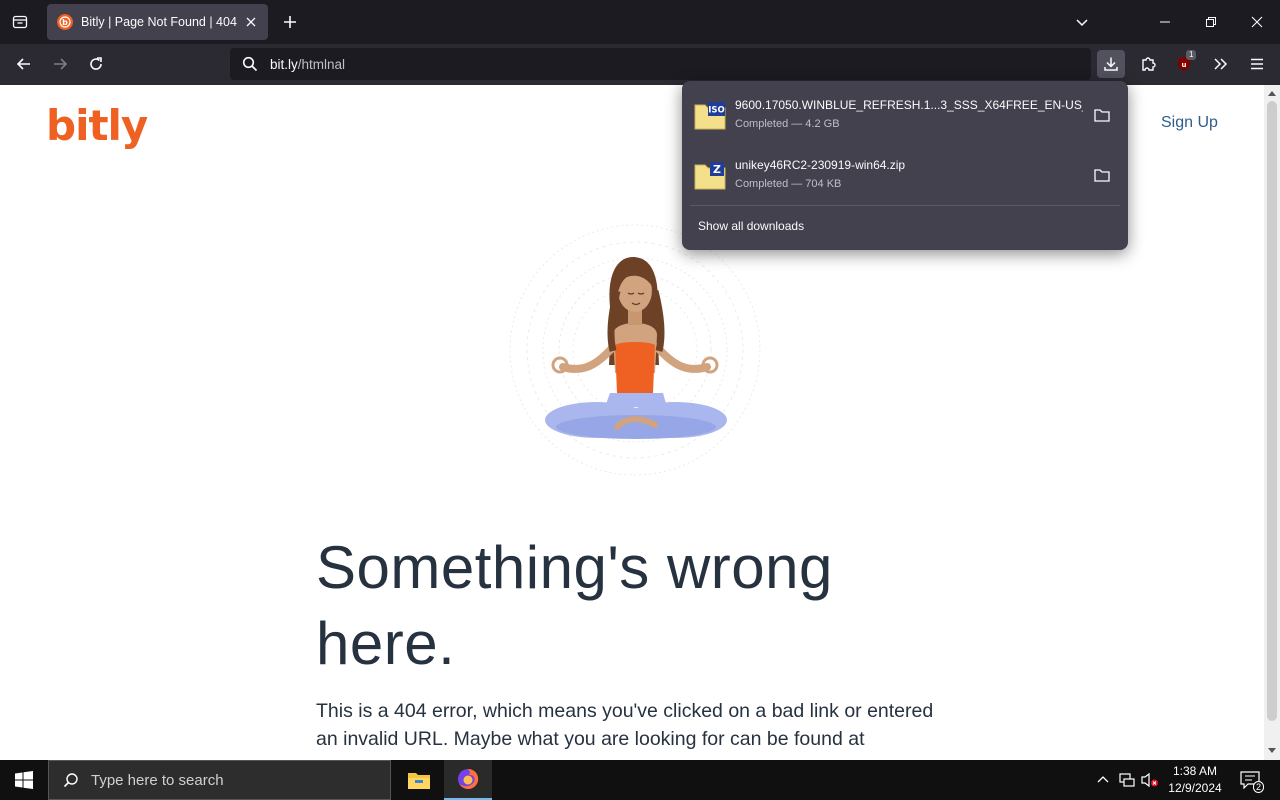 The image size is (1280, 800). I want to click on ublock-origin-button: u 1, so click(1184, 64).